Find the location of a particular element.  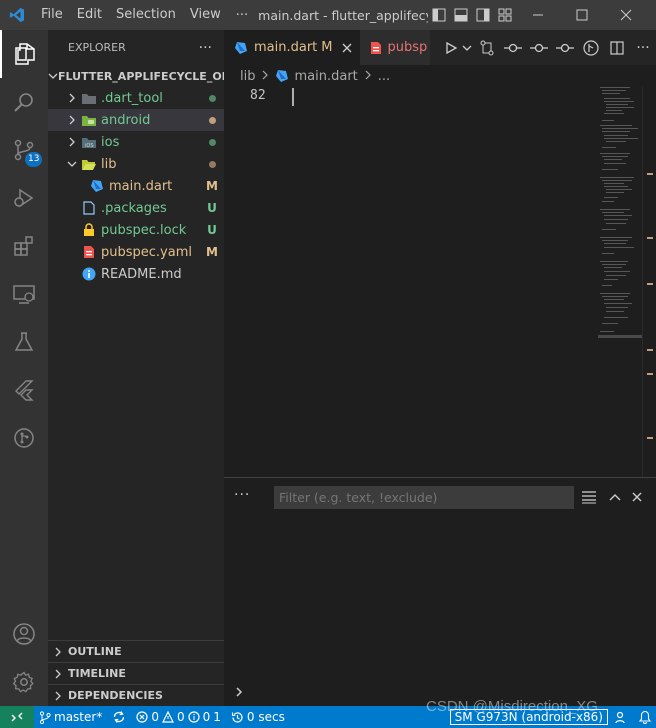

tab-modified-badge: M is located at coordinates (327, 47).